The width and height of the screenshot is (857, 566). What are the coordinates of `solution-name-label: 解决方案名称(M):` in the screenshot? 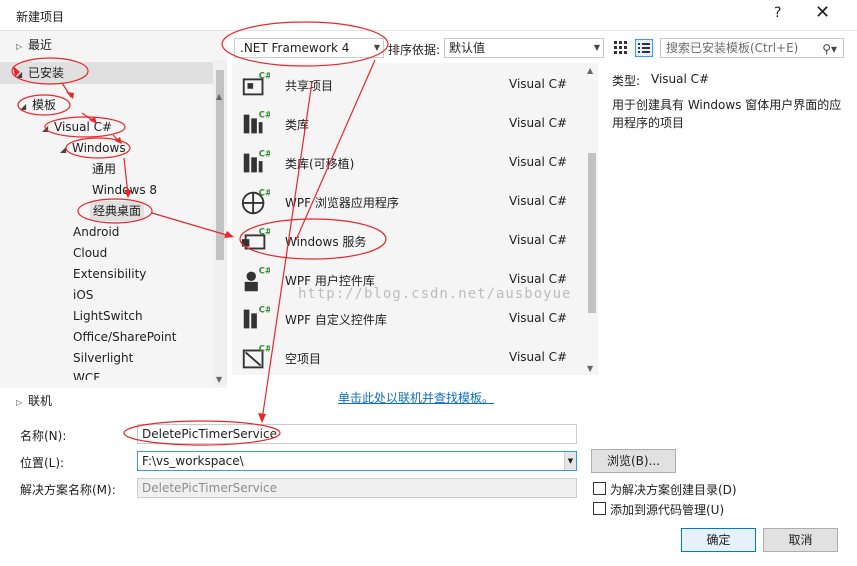 It's located at (68, 490).